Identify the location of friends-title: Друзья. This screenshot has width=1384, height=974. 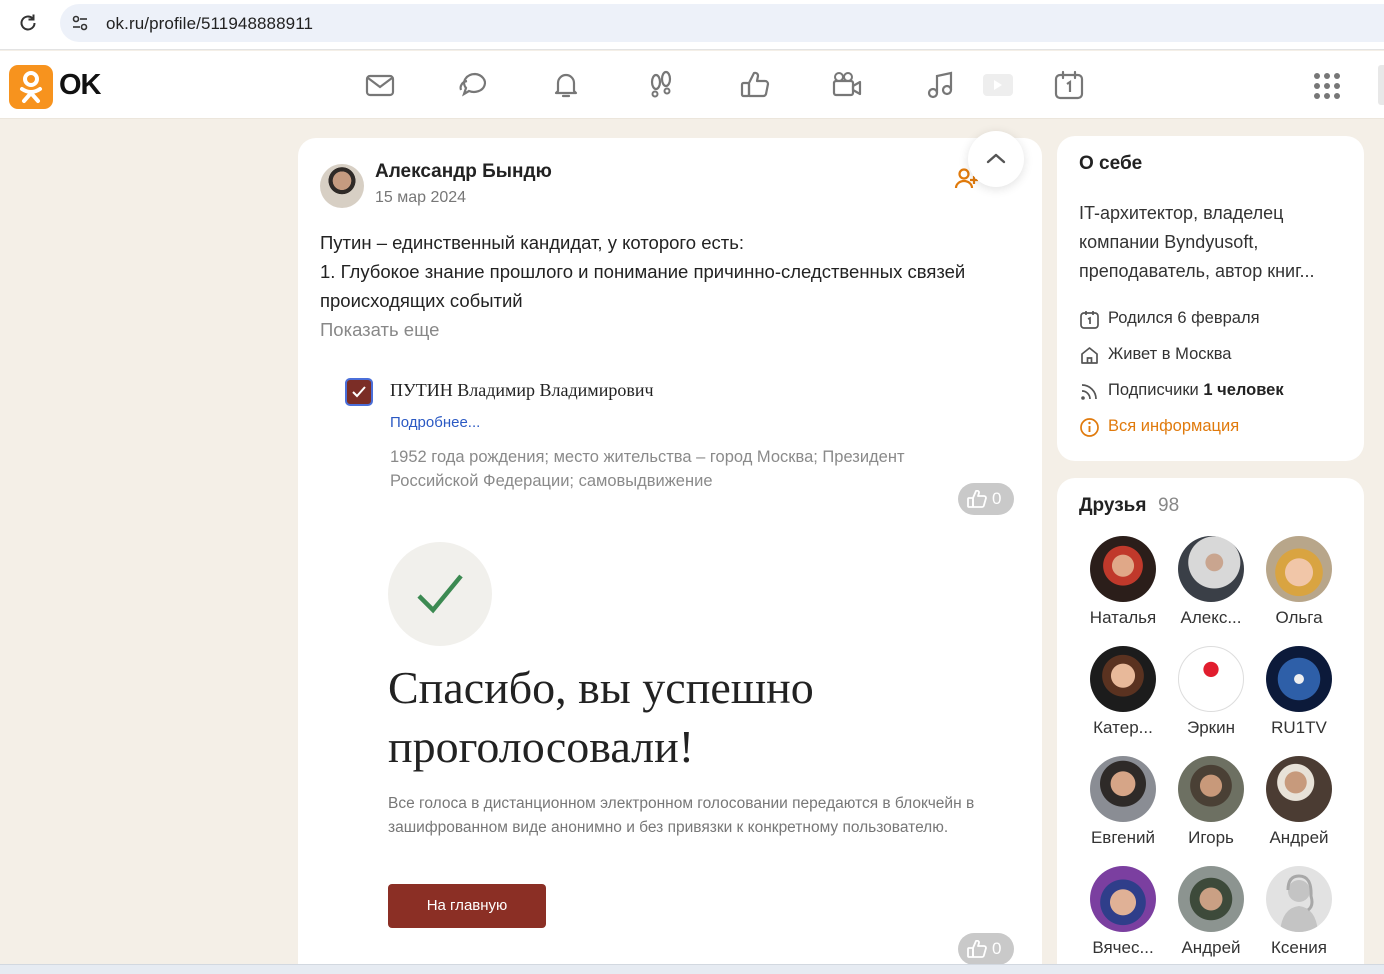
(1112, 506).